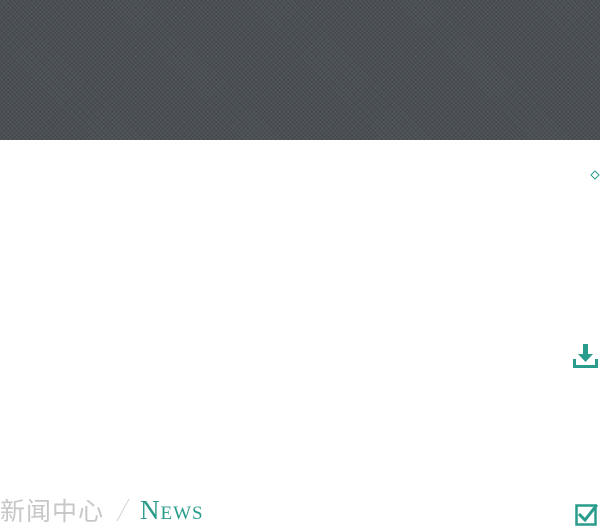 The image size is (600, 526). What do you see at coordinates (172, 509) in the screenshot?
I see `section-title-en: News` at bounding box center [172, 509].